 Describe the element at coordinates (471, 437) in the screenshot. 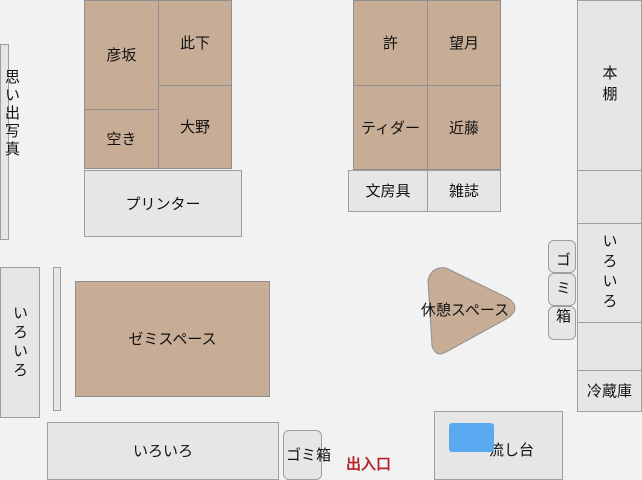

I see `sink-basin` at that location.